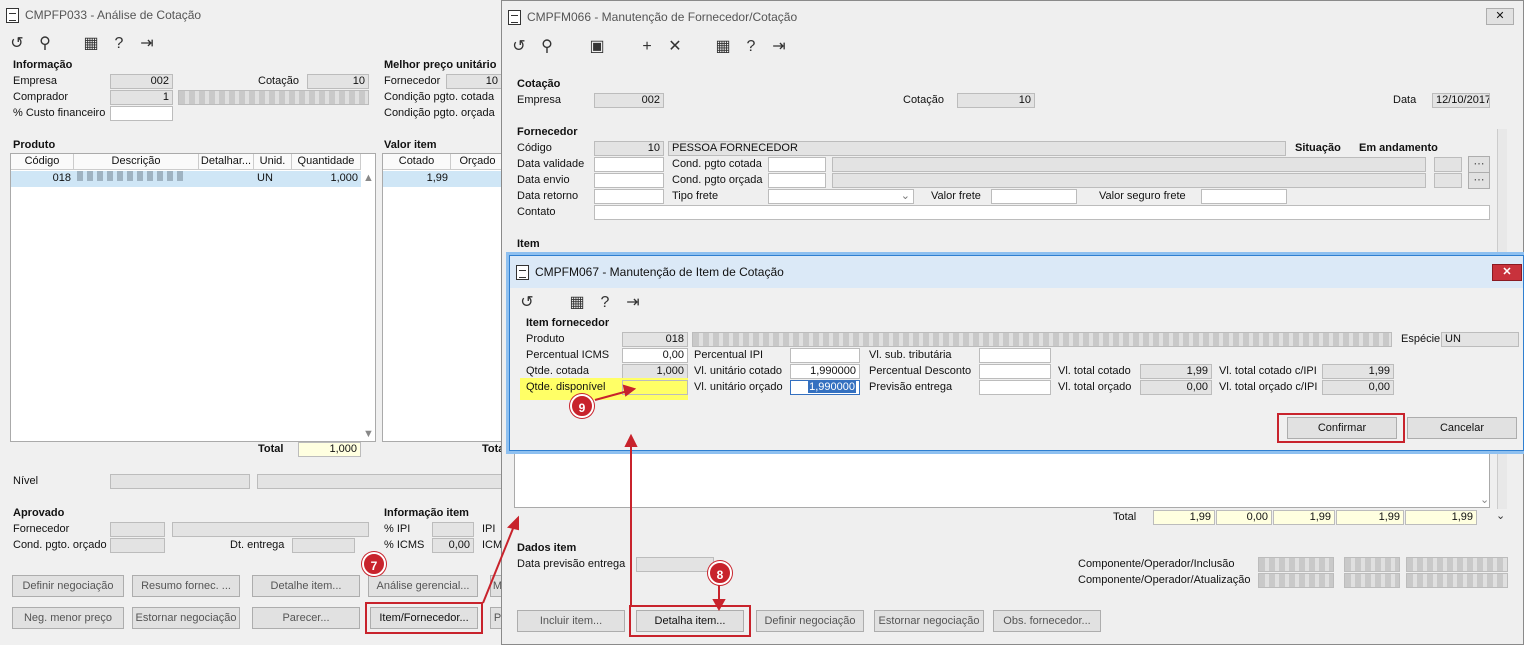  Describe the element at coordinates (655, 387) in the screenshot. I see `qtde-disp-field` at that location.